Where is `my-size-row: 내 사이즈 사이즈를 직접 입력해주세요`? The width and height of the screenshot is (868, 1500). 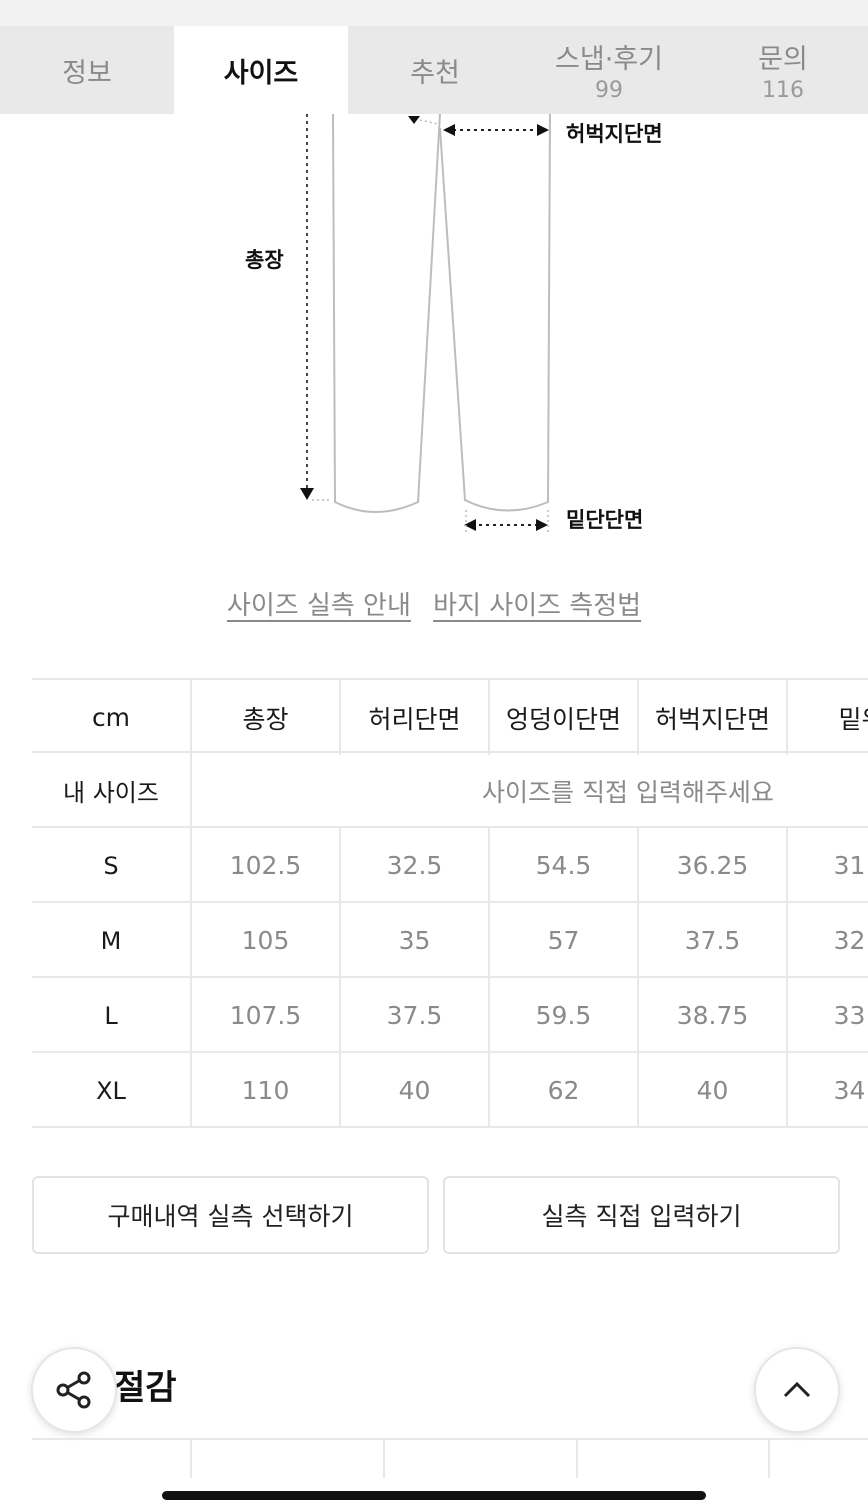 my-size-row: 내 사이즈 사이즈를 직접 입력해주세요 is located at coordinates (450, 790).